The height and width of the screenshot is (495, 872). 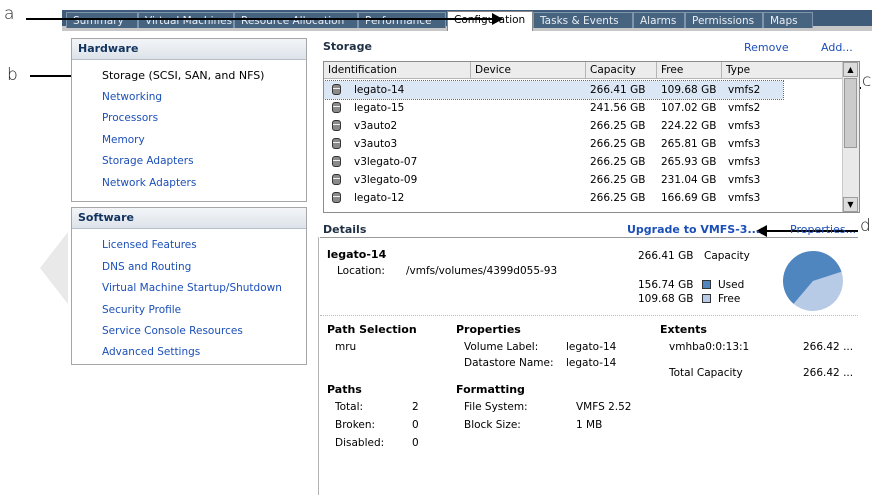 What do you see at coordinates (689, 198) in the screenshot?
I see `row-free: 166.69 GB` at bounding box center [689, 198].